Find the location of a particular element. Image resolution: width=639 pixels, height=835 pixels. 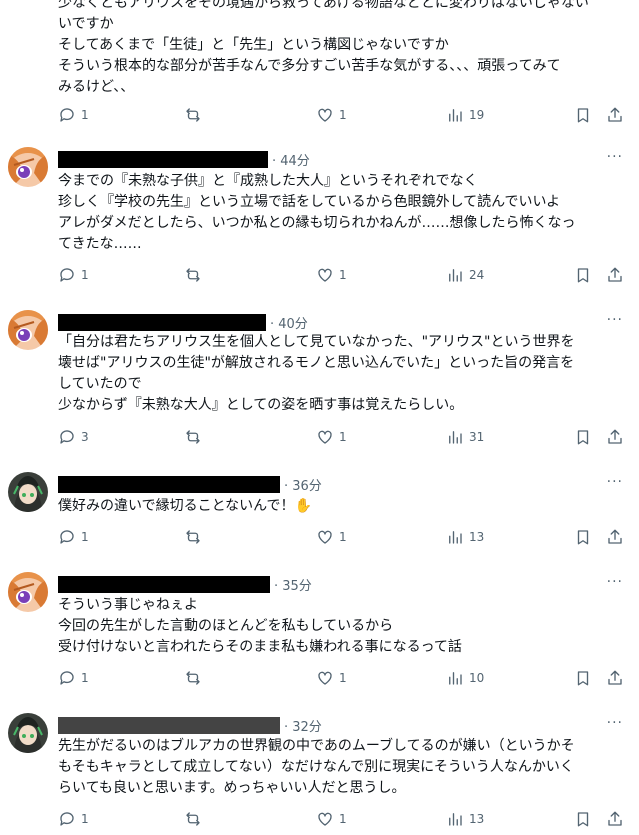

action-bar: 1 1 19 is located at coordinates (344, 117).